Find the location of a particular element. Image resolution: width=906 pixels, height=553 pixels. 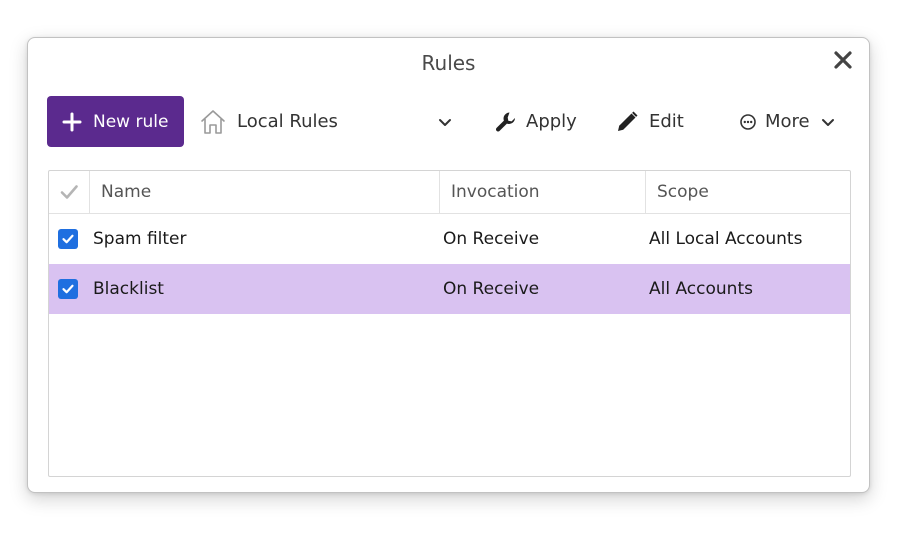

plus-icon is located at coordinates (72, 121).